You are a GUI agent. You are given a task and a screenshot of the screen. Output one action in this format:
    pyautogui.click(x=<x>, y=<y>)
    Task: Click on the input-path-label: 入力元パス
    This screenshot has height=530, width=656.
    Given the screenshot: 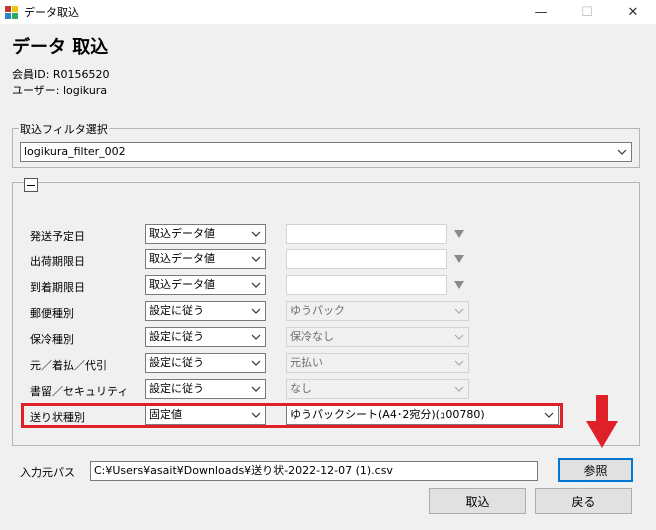 What is the action you would take?
    pyautogui.click(x=47, y=472)
    